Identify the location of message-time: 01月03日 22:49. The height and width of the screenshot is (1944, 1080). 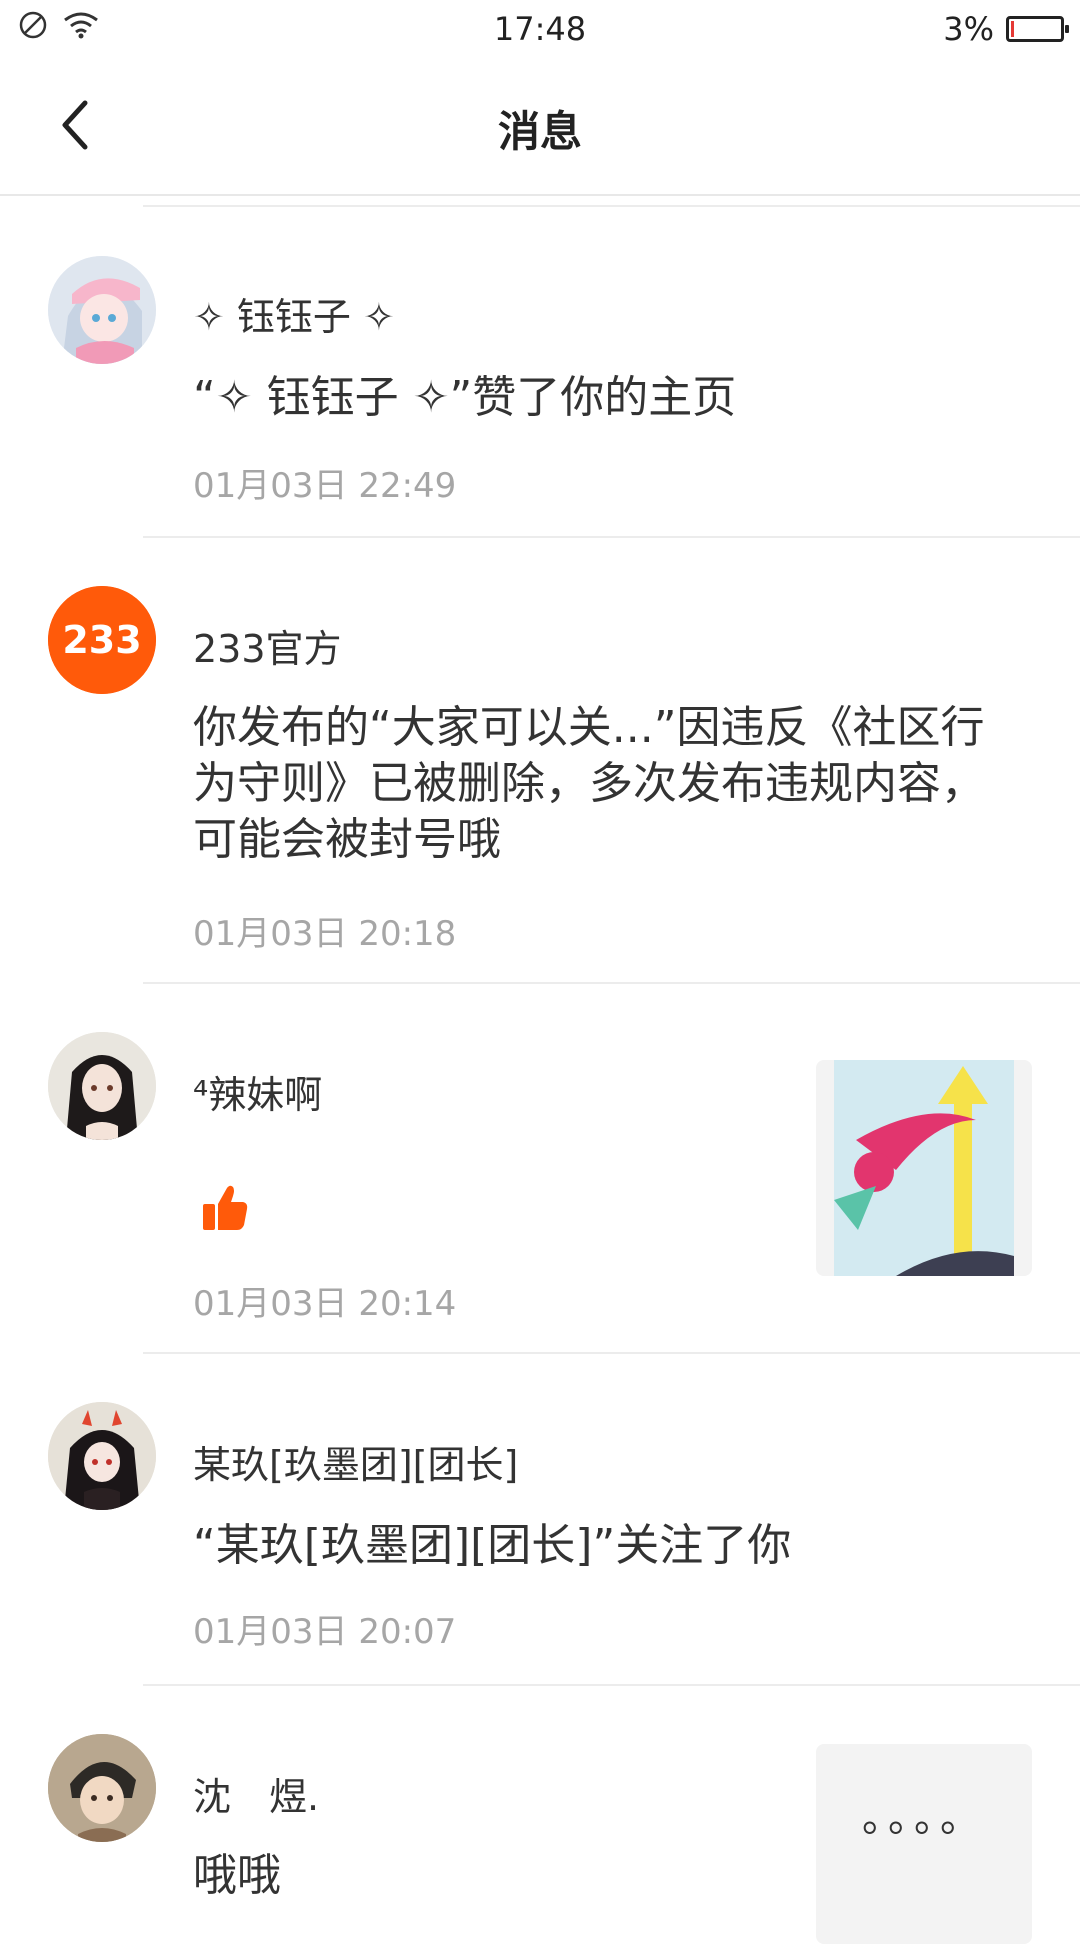
(325, 486).